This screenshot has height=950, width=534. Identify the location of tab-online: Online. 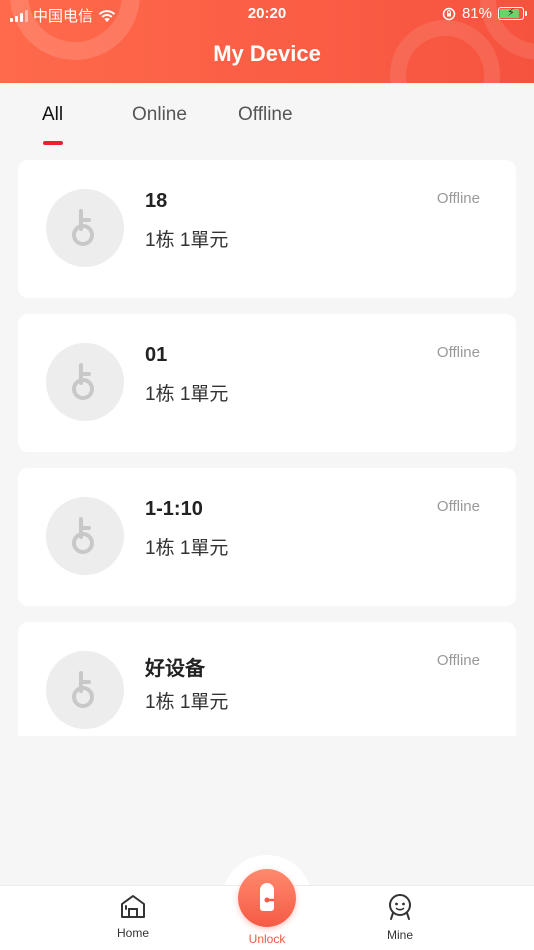
(159, 115).